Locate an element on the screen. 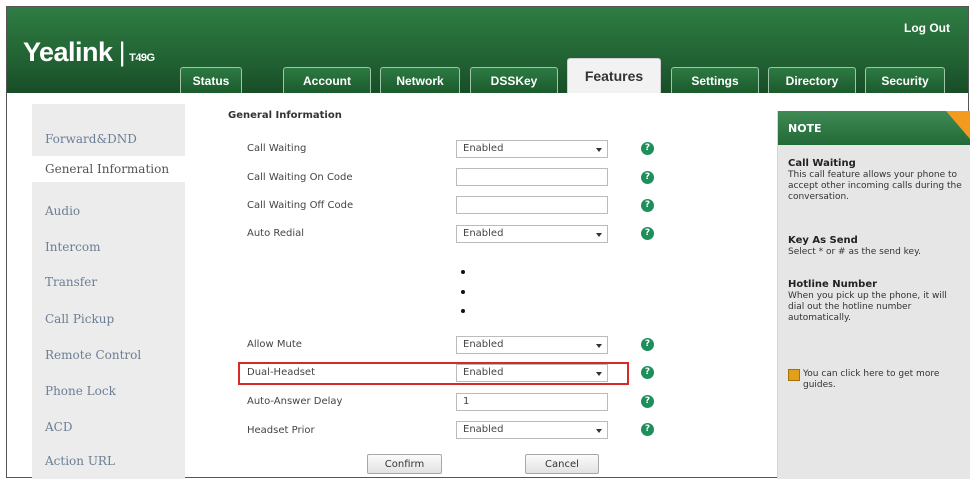 Image resolution: width=975 pixels, height=484 pixels. label-auto-redial: Auto Redial is located at coordinates (276, 233).